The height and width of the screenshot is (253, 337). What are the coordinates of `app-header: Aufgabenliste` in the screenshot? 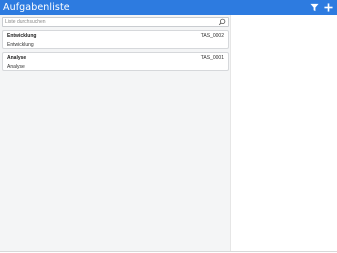 It's located at (168, 7).